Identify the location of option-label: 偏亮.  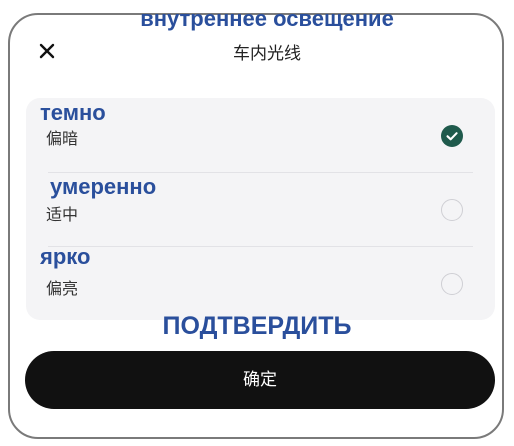
(62, 288).